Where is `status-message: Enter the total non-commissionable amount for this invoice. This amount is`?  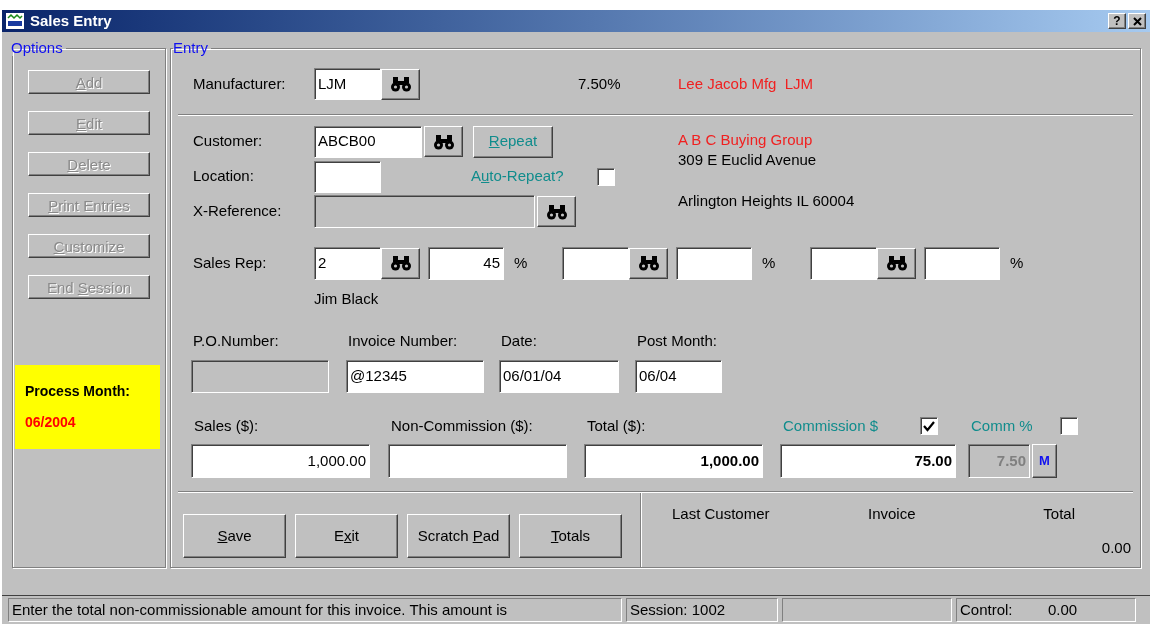
status-message: Enter the total non-commissionable amount for this invoice. This amount is is located at coordinates (315, 610).